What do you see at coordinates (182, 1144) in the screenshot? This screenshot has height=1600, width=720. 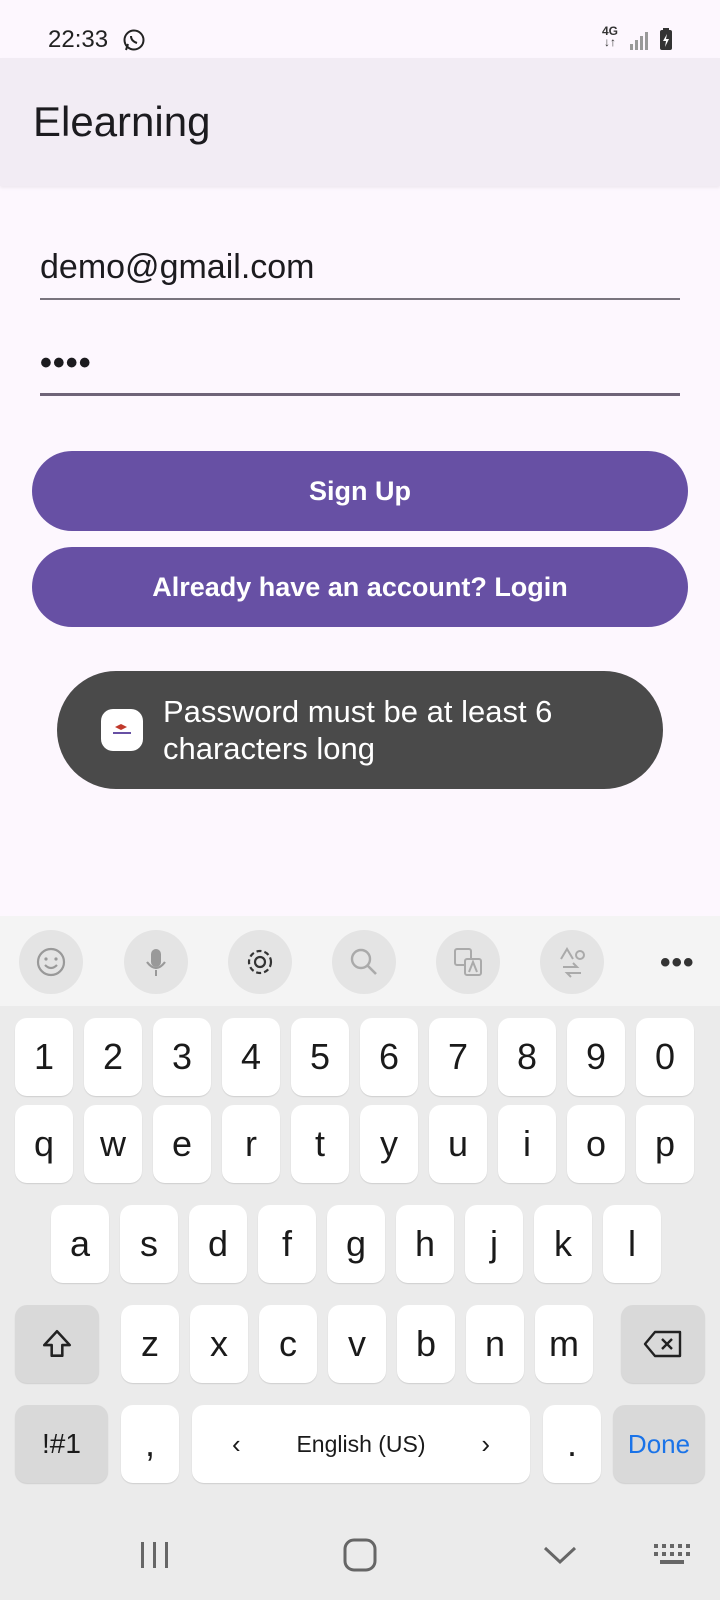 I see `letter-key: e` at bounding box center [182, 1144].